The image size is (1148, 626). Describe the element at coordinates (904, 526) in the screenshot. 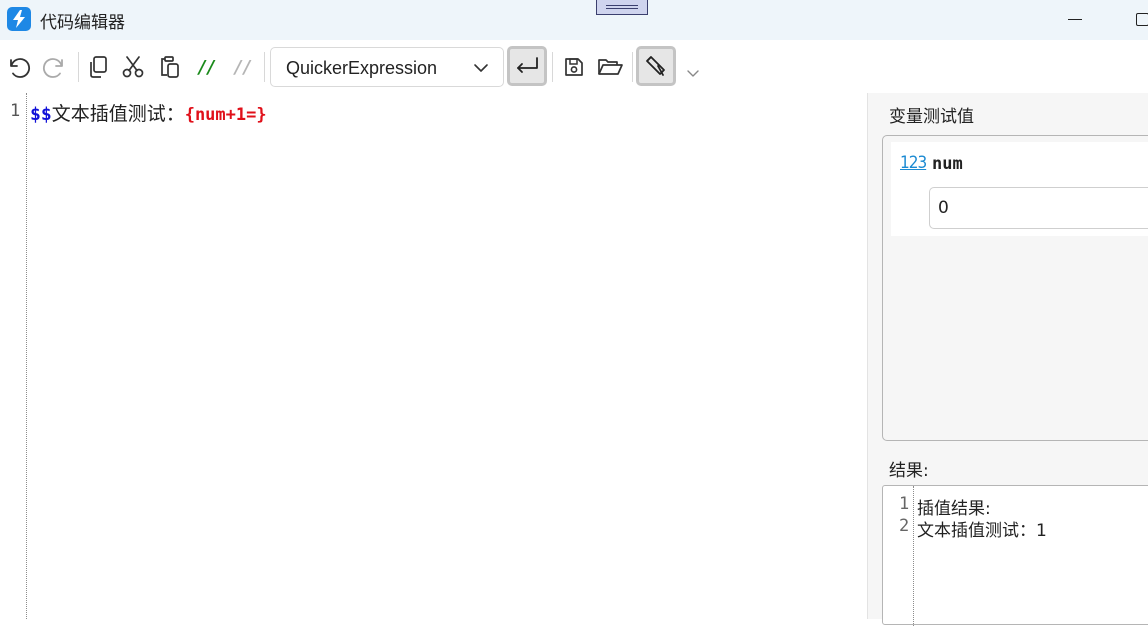

I see `result-line-number: 2` at that location.